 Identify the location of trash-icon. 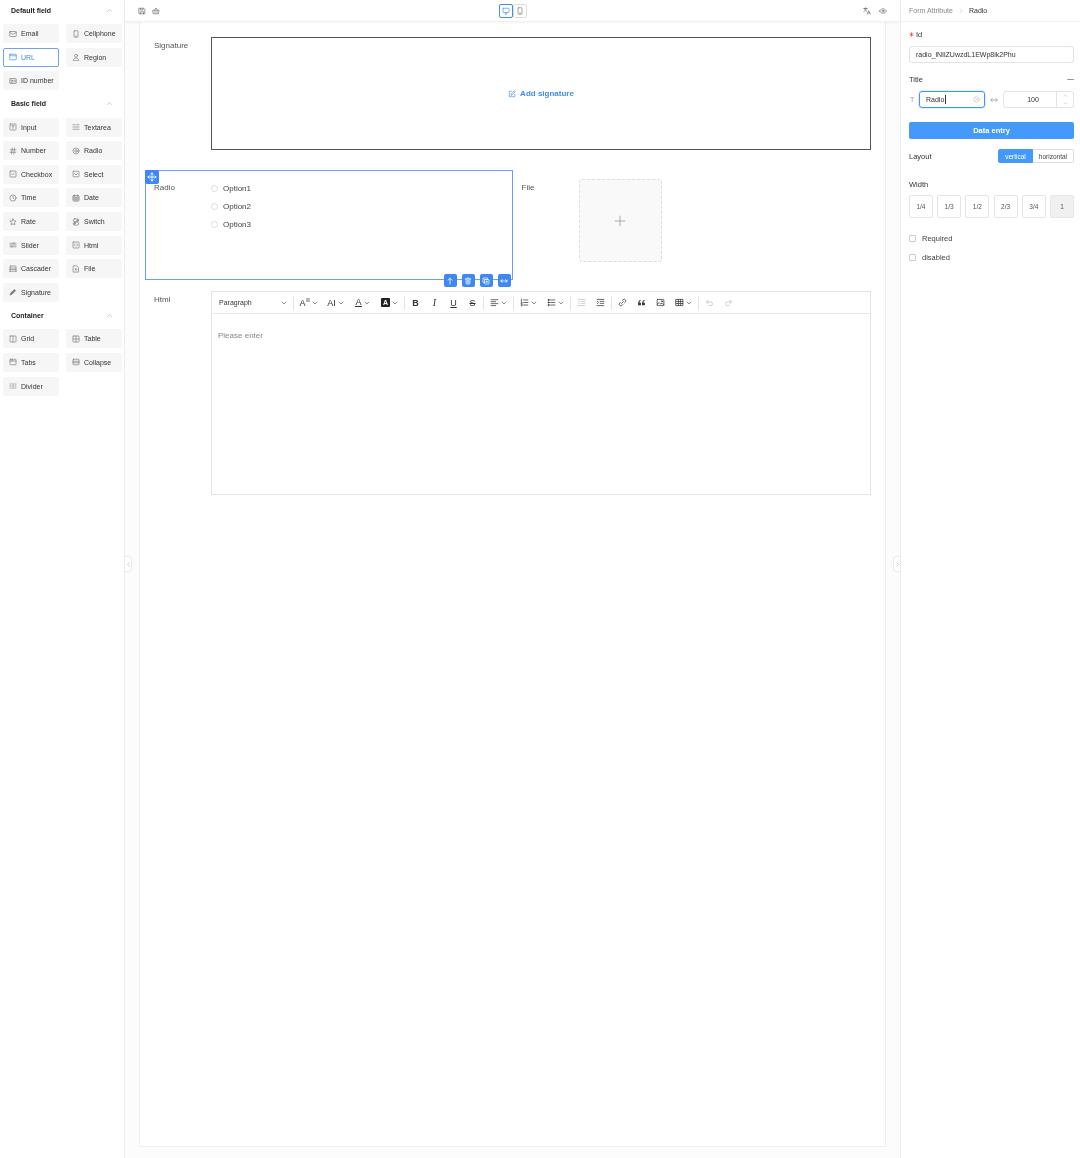
(468, 280).